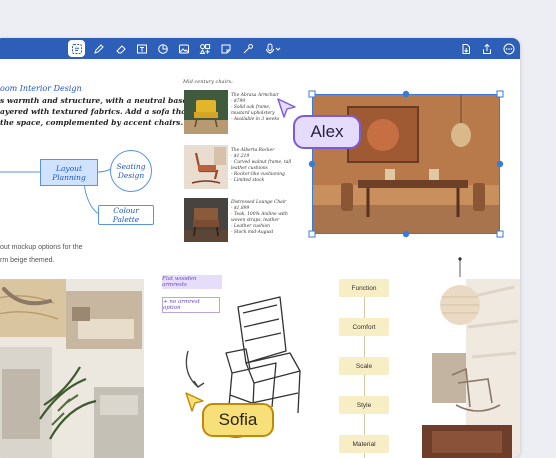  Describe the element at coordinates (131, 171) in the screenshot. I see `mindmap-node-seating-design: Seating Design` at that location.